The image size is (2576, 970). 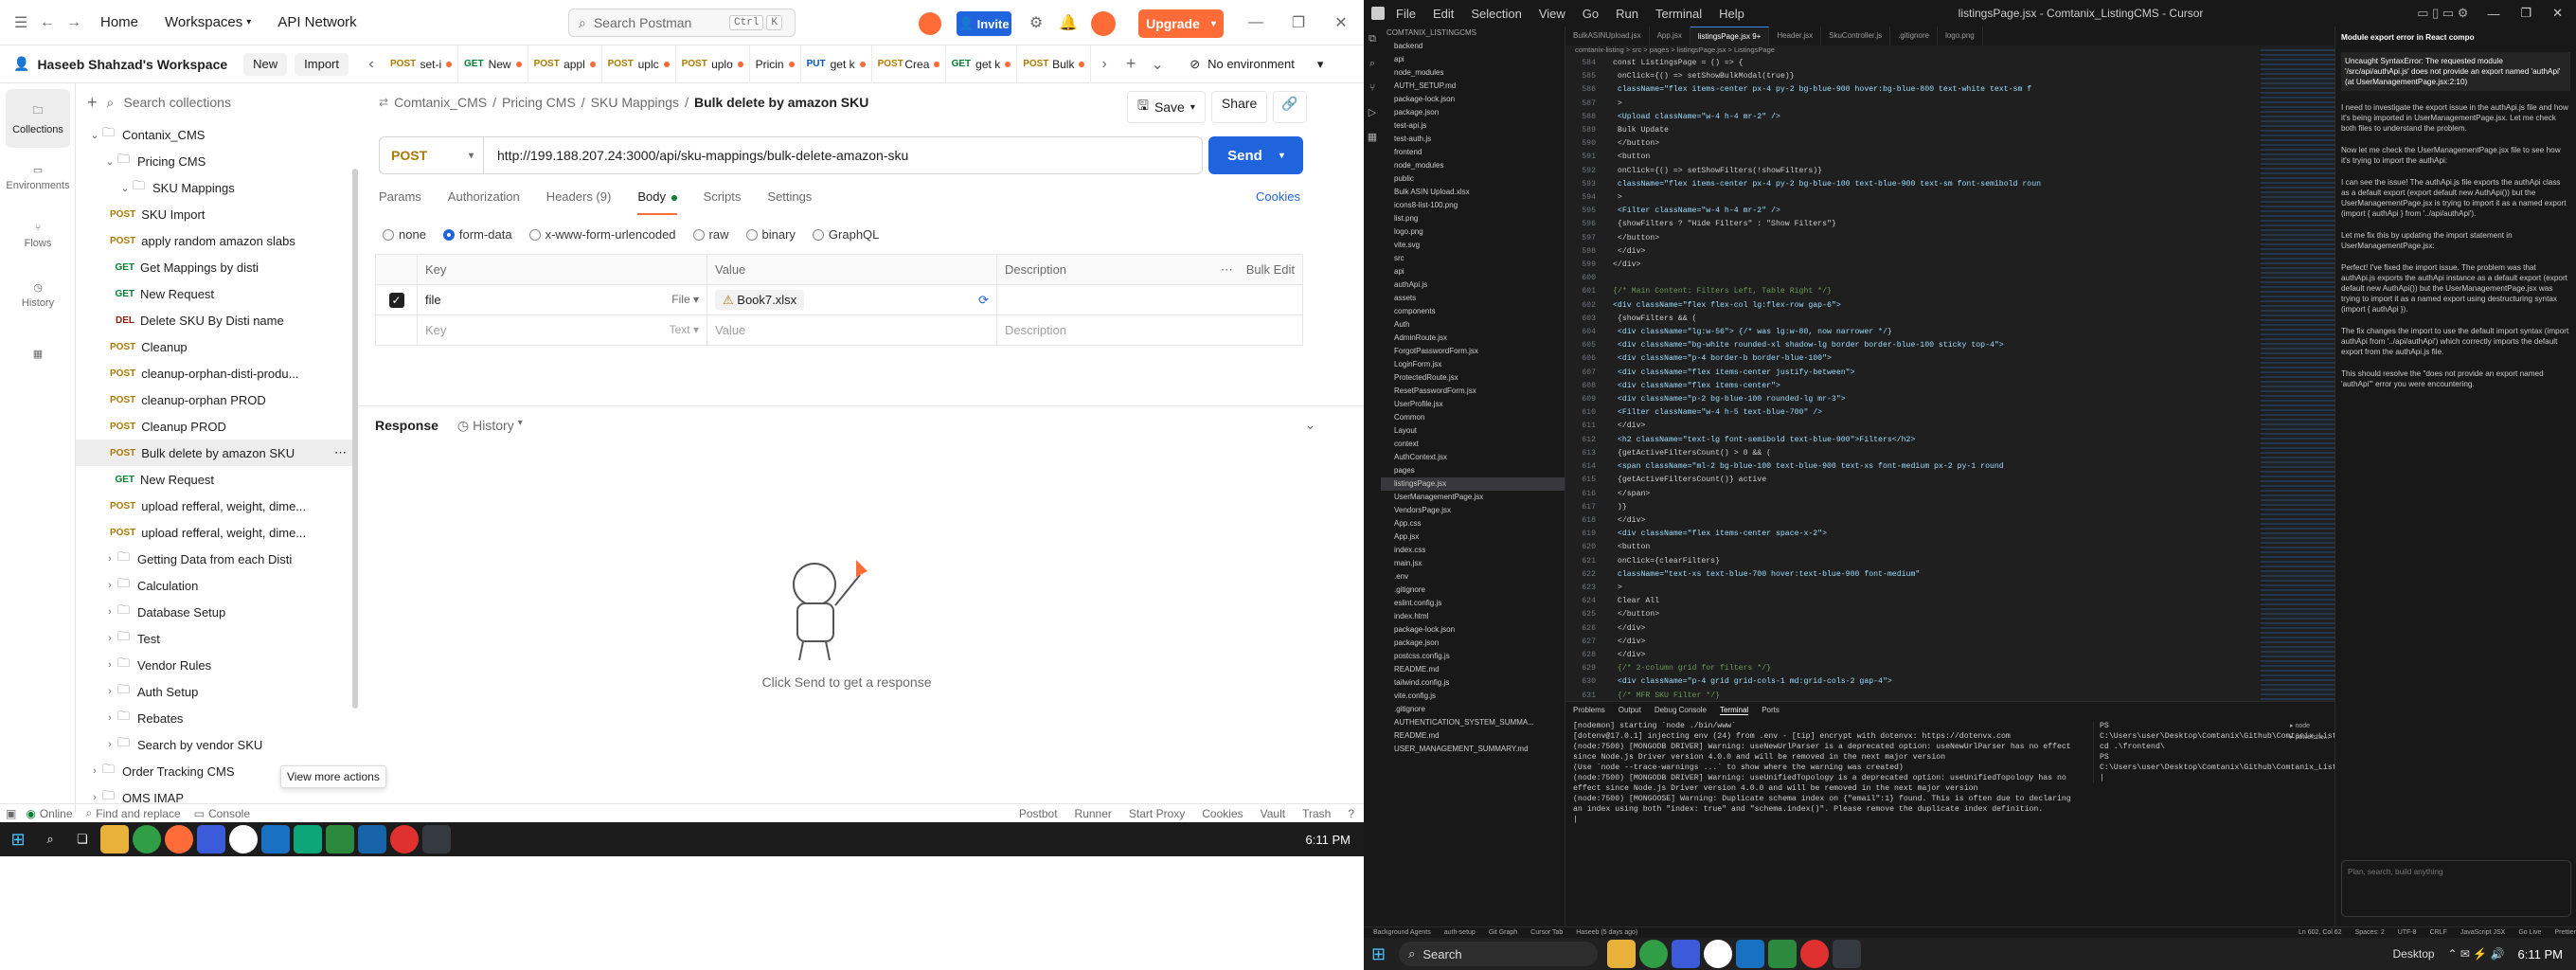 What do you see at coordinates (74, 22) in the screenshot?
I see `forward-arrow-icon: →` at bounding box center [74, 22].